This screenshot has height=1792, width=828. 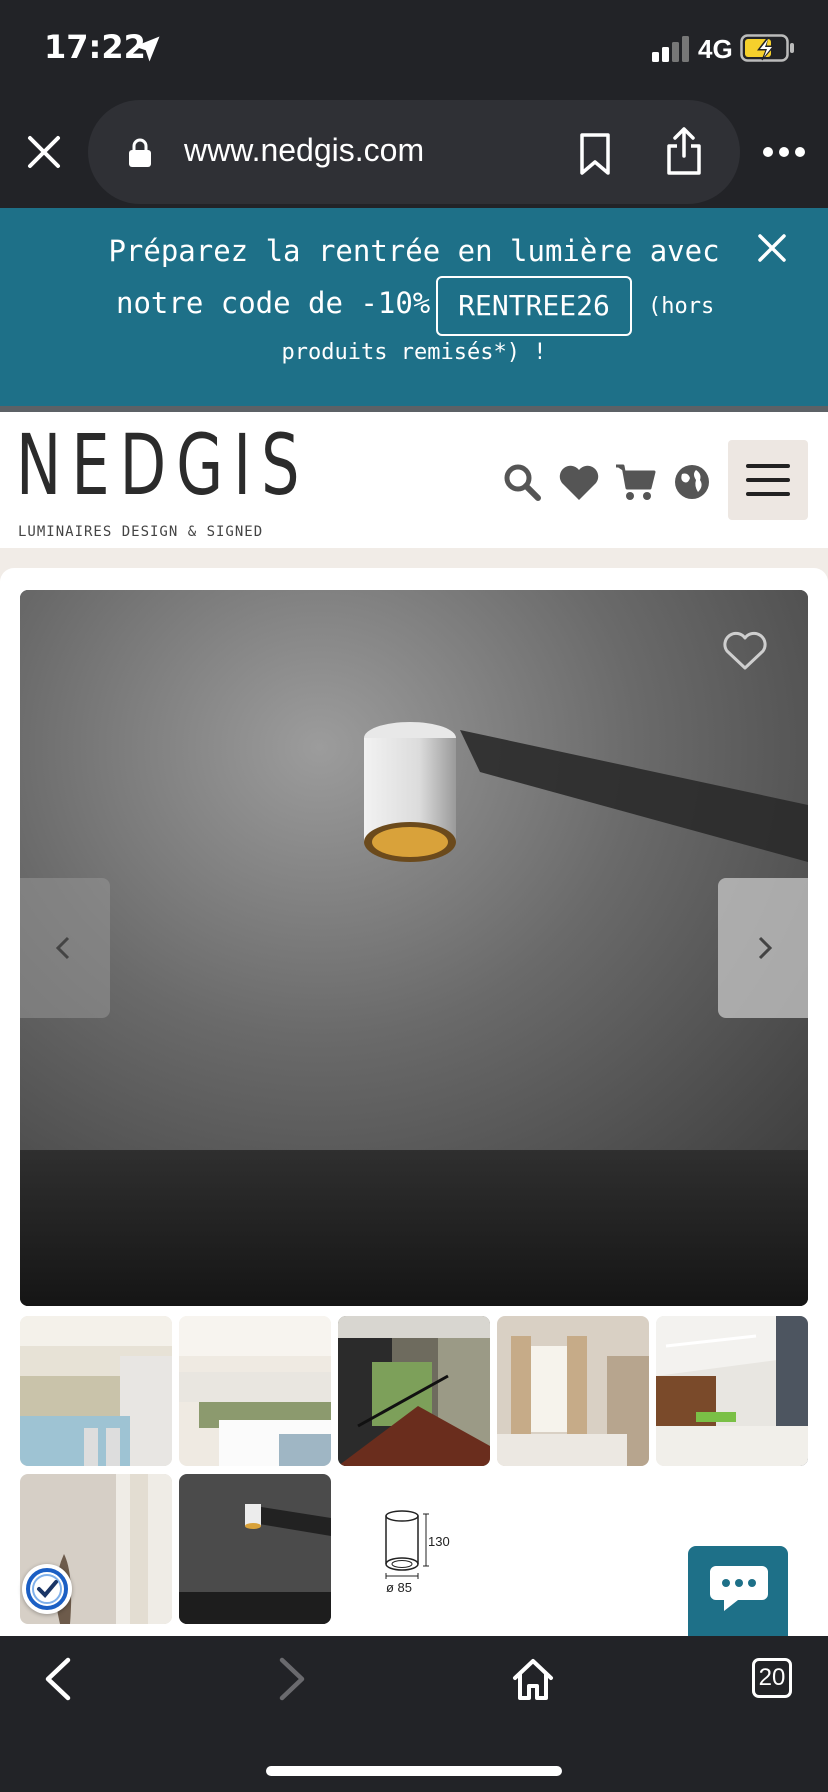 What do you see at coordinates (692, 482) in the screenshot?
I see `globe-language-icon` at bounding box center [692, 482].